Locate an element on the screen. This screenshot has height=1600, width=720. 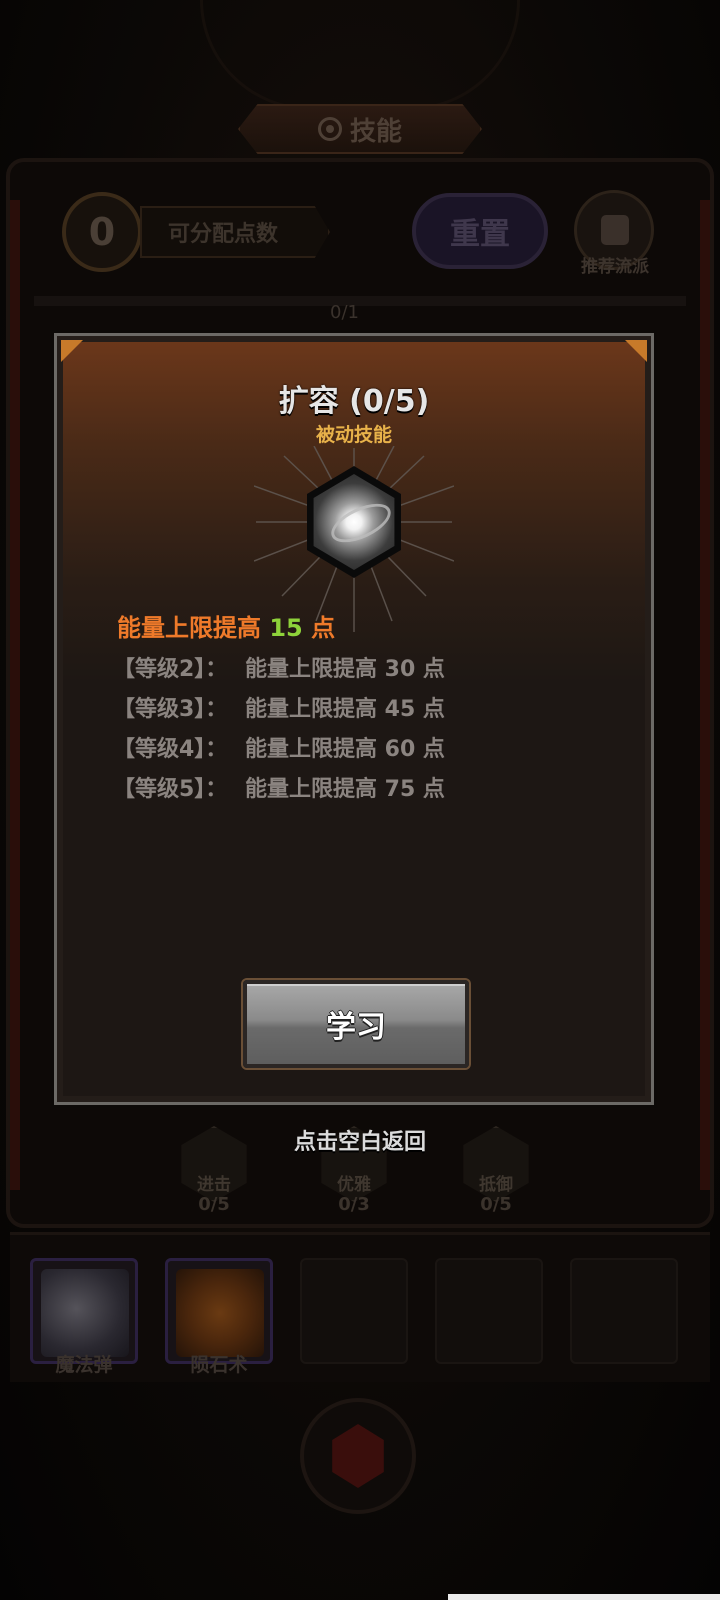
skill-node-label: 进击 is located at coordinates (214, 1185).